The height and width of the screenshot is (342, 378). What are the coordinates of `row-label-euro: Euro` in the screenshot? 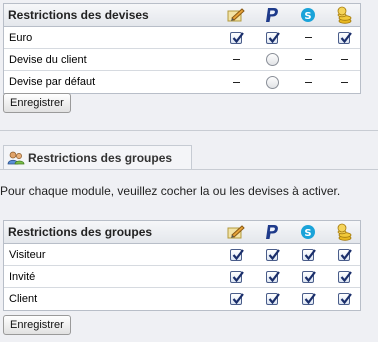 It's located at (21, 37).